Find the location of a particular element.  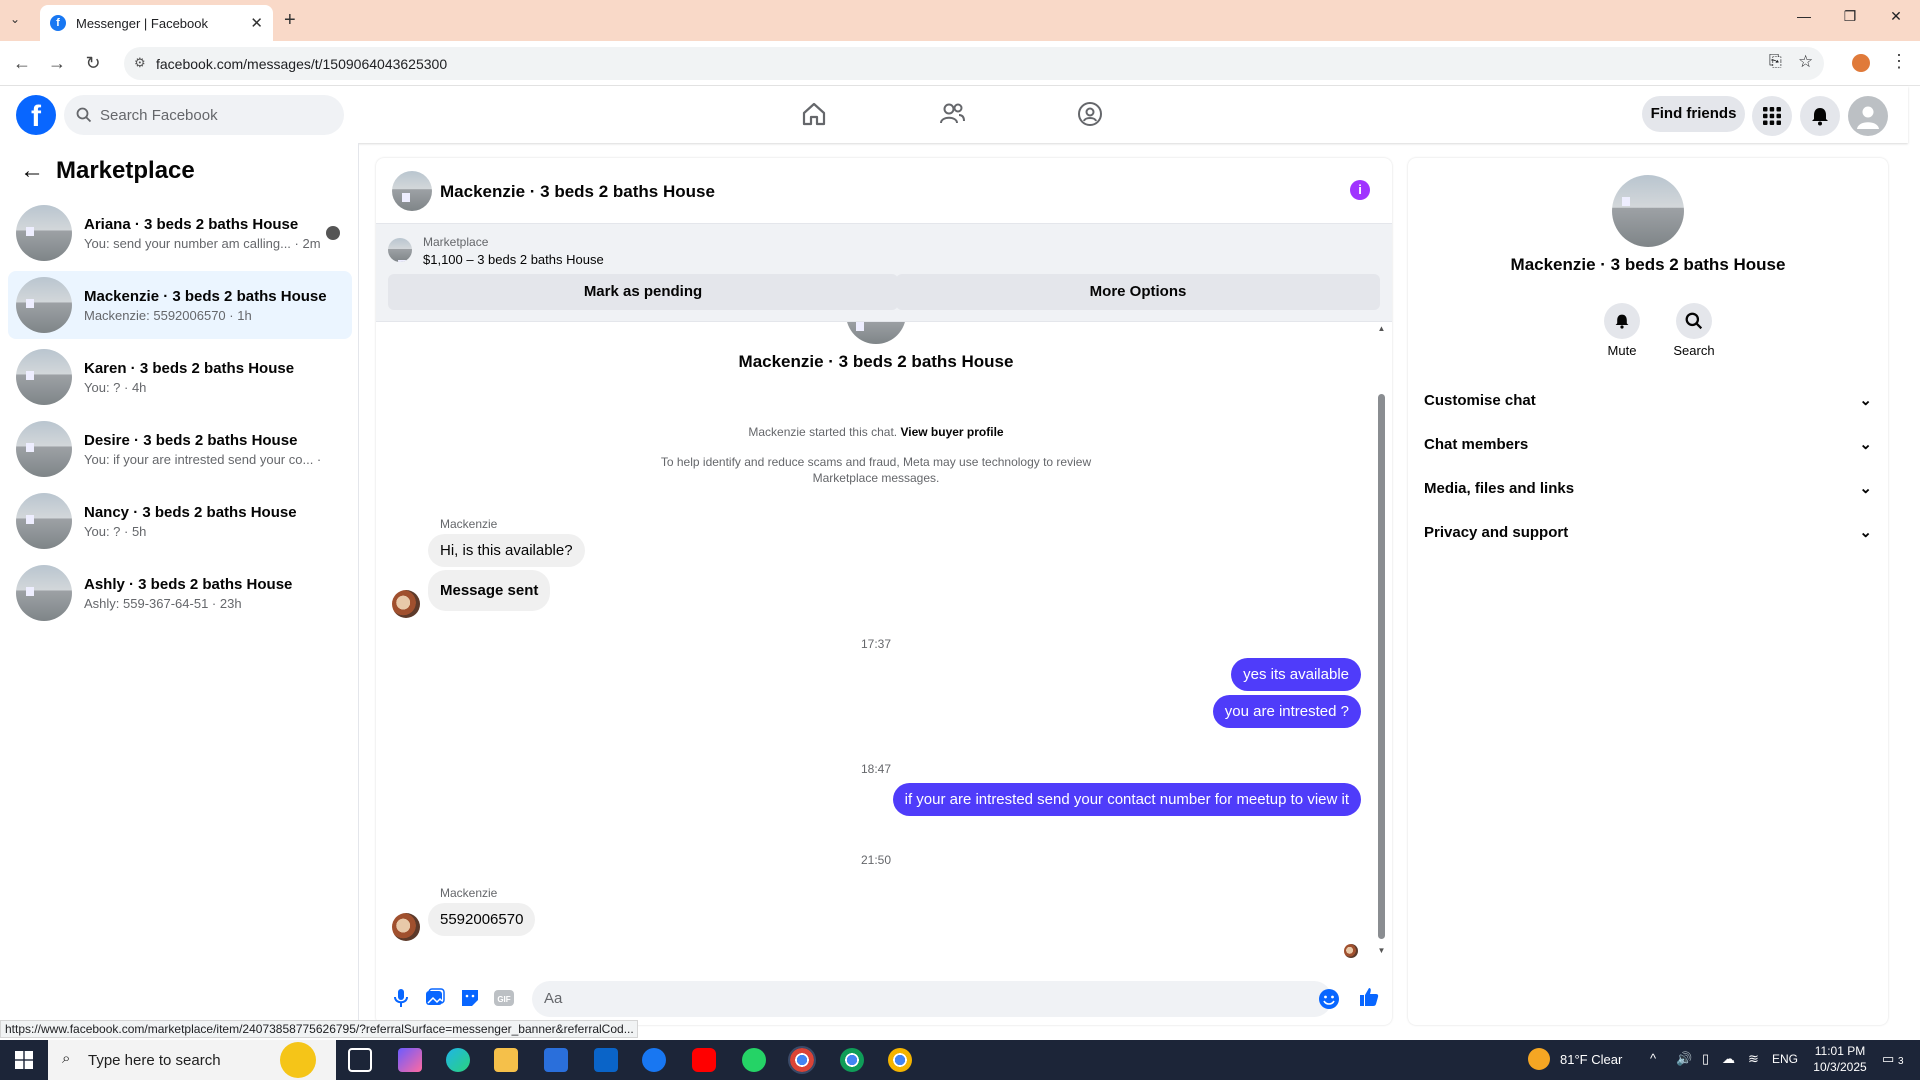

details-avatar is located at coordinates (1648, 211).